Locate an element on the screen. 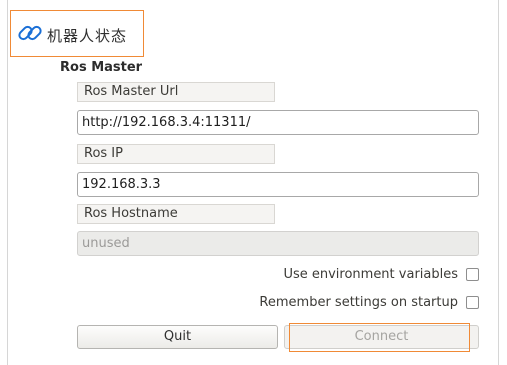 The width and height of the screenshot is (507, 365). ros-master-url-input is located at coordinates (278, 122).